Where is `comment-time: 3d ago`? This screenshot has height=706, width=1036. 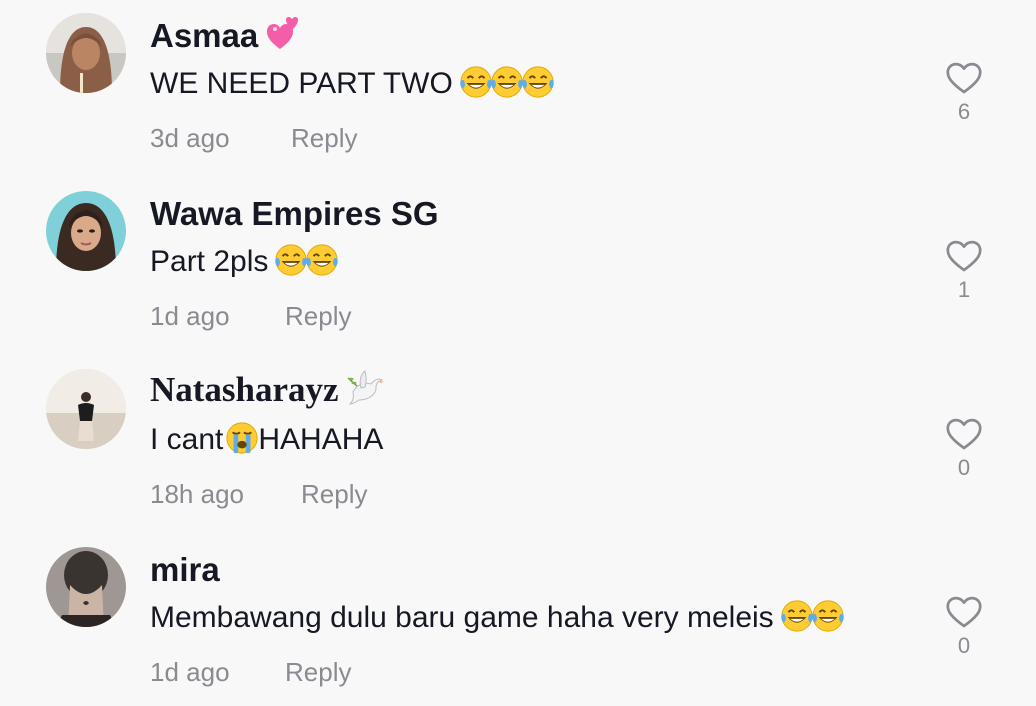
comment-time: 3d ago is located at coordinates (190, 138).